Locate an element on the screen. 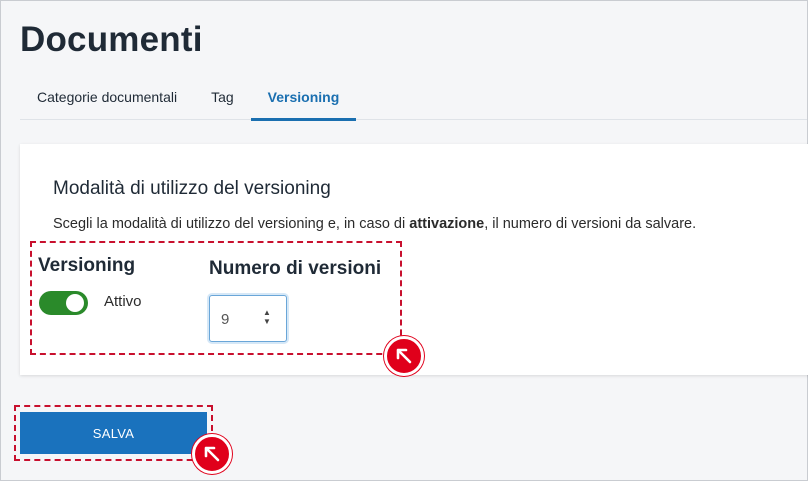 This screenshot has width=808, height=481. toggle-label: Attivo is located at coordinates (123, 301).